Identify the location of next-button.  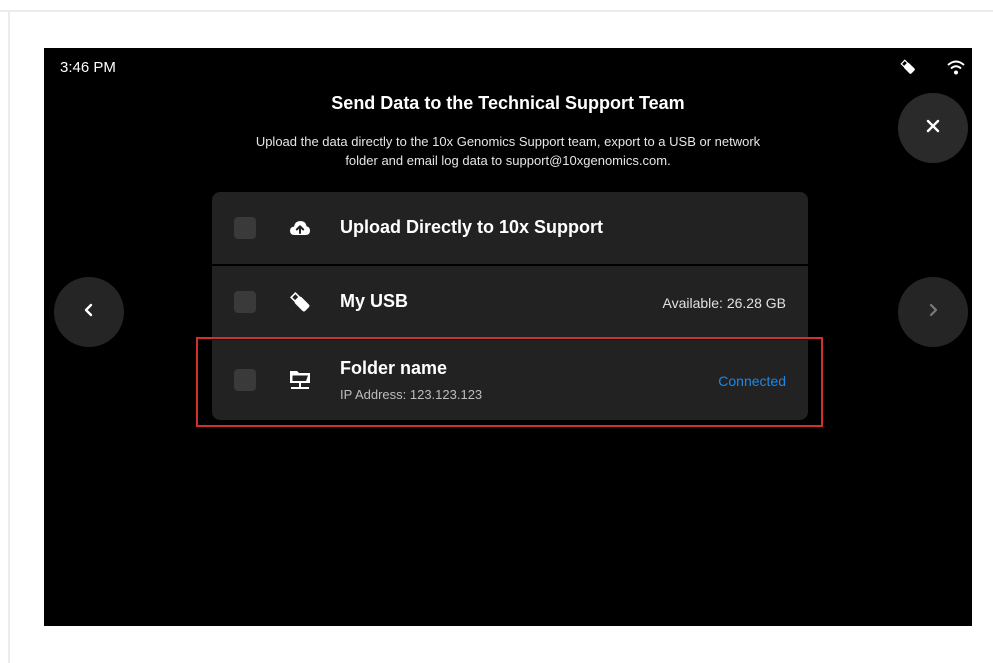
(933, 312).